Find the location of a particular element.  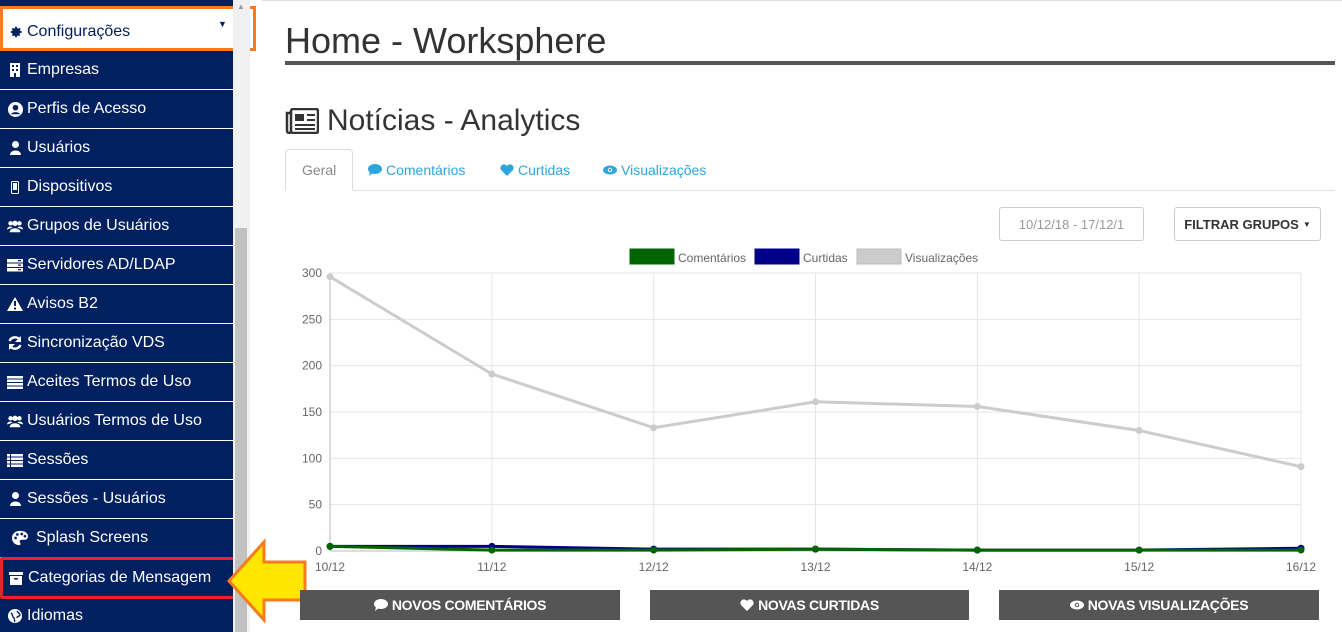

scroll-up-icon: ▲ is located at coordinates (241, 6).